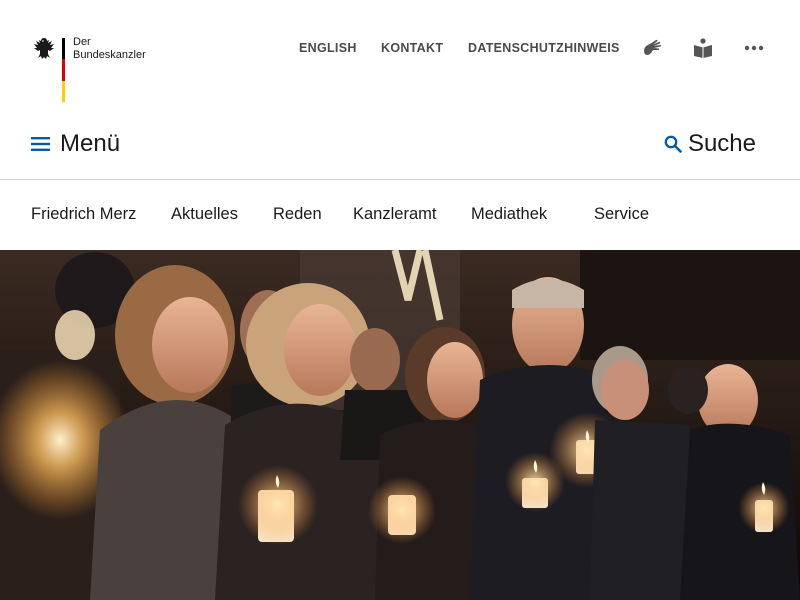 This screenshot has width=800, height=600. Describe the element at coordinates (754, 48) in the screenshot. I see `more-icon` at that location.